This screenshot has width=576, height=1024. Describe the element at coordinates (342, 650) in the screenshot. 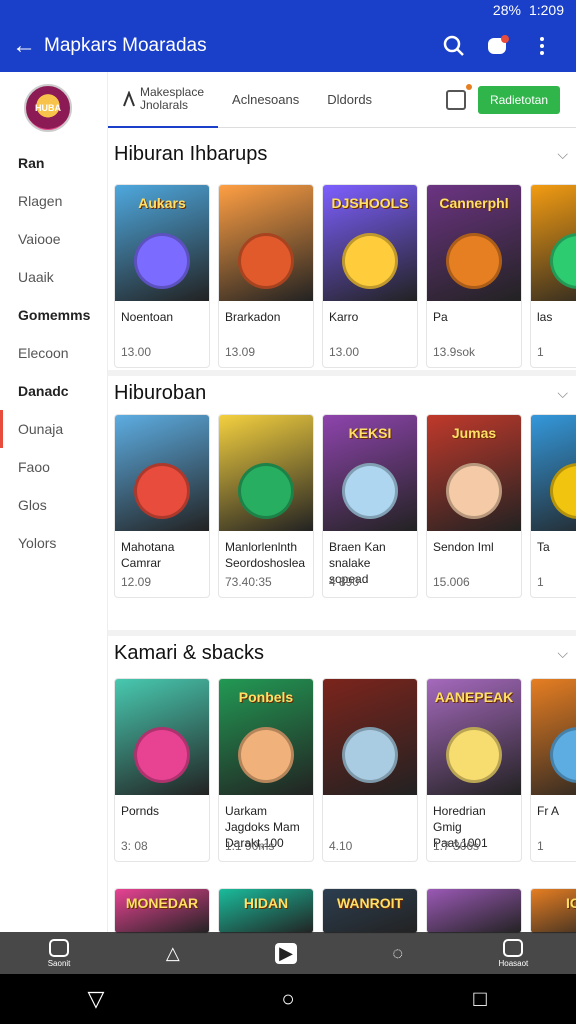

I see `section-header: Kamari & sbacks ⌵` at that location.